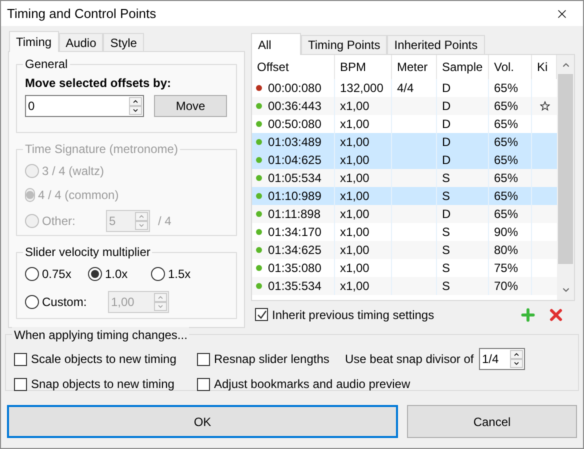 This screenshot has width=584, height=449. I want to click on radio-label: 1.0x, so click(116, 274).